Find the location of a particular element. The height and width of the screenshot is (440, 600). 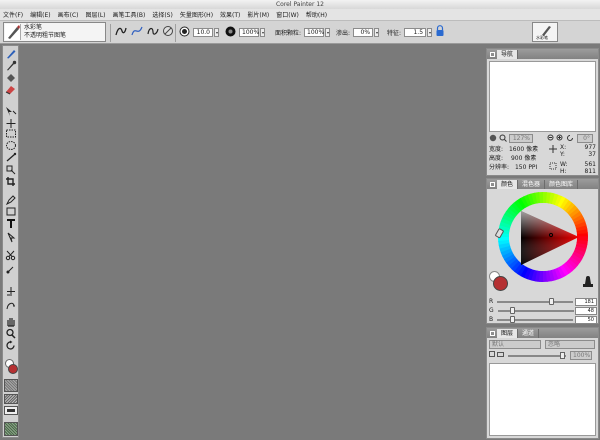

pattern-swatch is located at coordinates (11, 399).